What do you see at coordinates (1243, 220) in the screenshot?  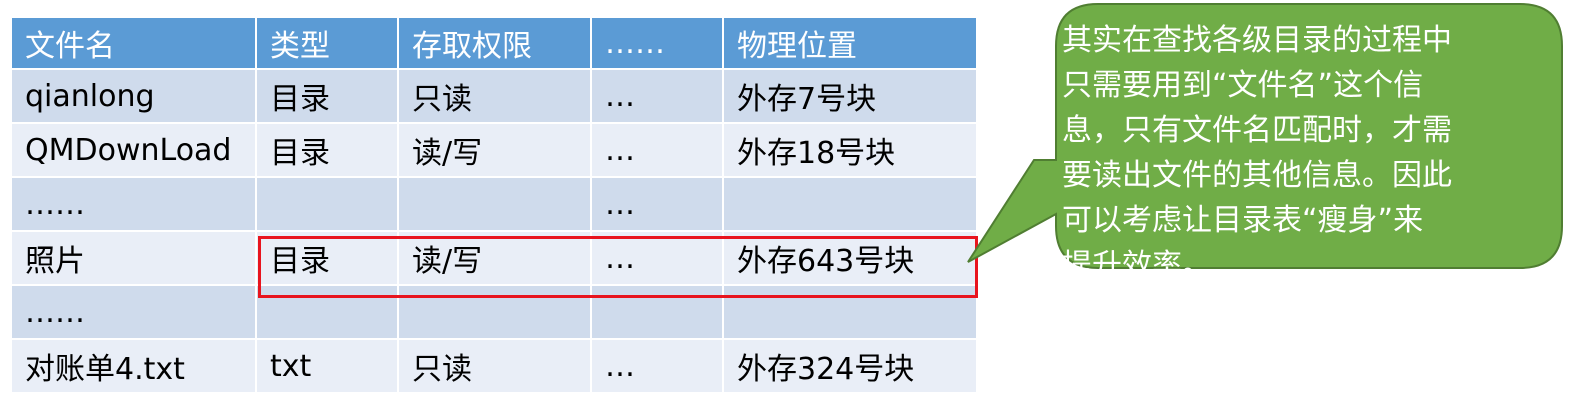 I see `callout-line: 可以考虑让目录表“瘦身”来` at bounding box center [1243, 220].